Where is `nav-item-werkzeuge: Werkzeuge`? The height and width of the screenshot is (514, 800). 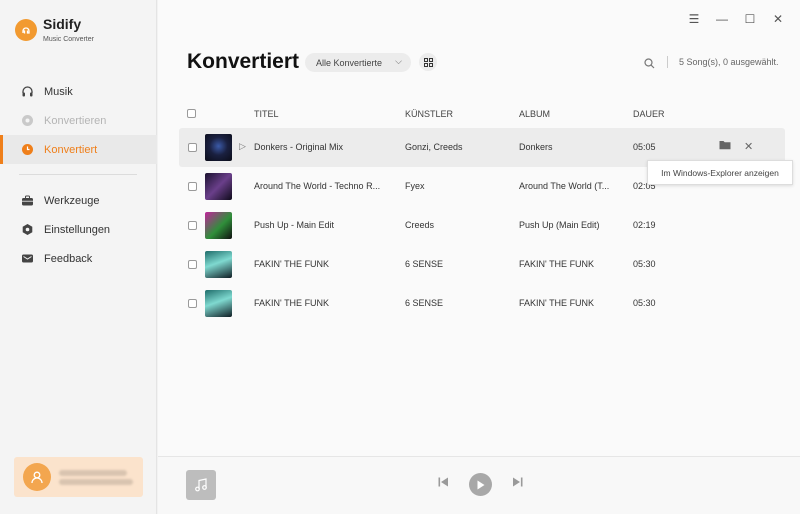 nav-item-werkzeuge: Werkzeuge is located at coordinates (78, 200).